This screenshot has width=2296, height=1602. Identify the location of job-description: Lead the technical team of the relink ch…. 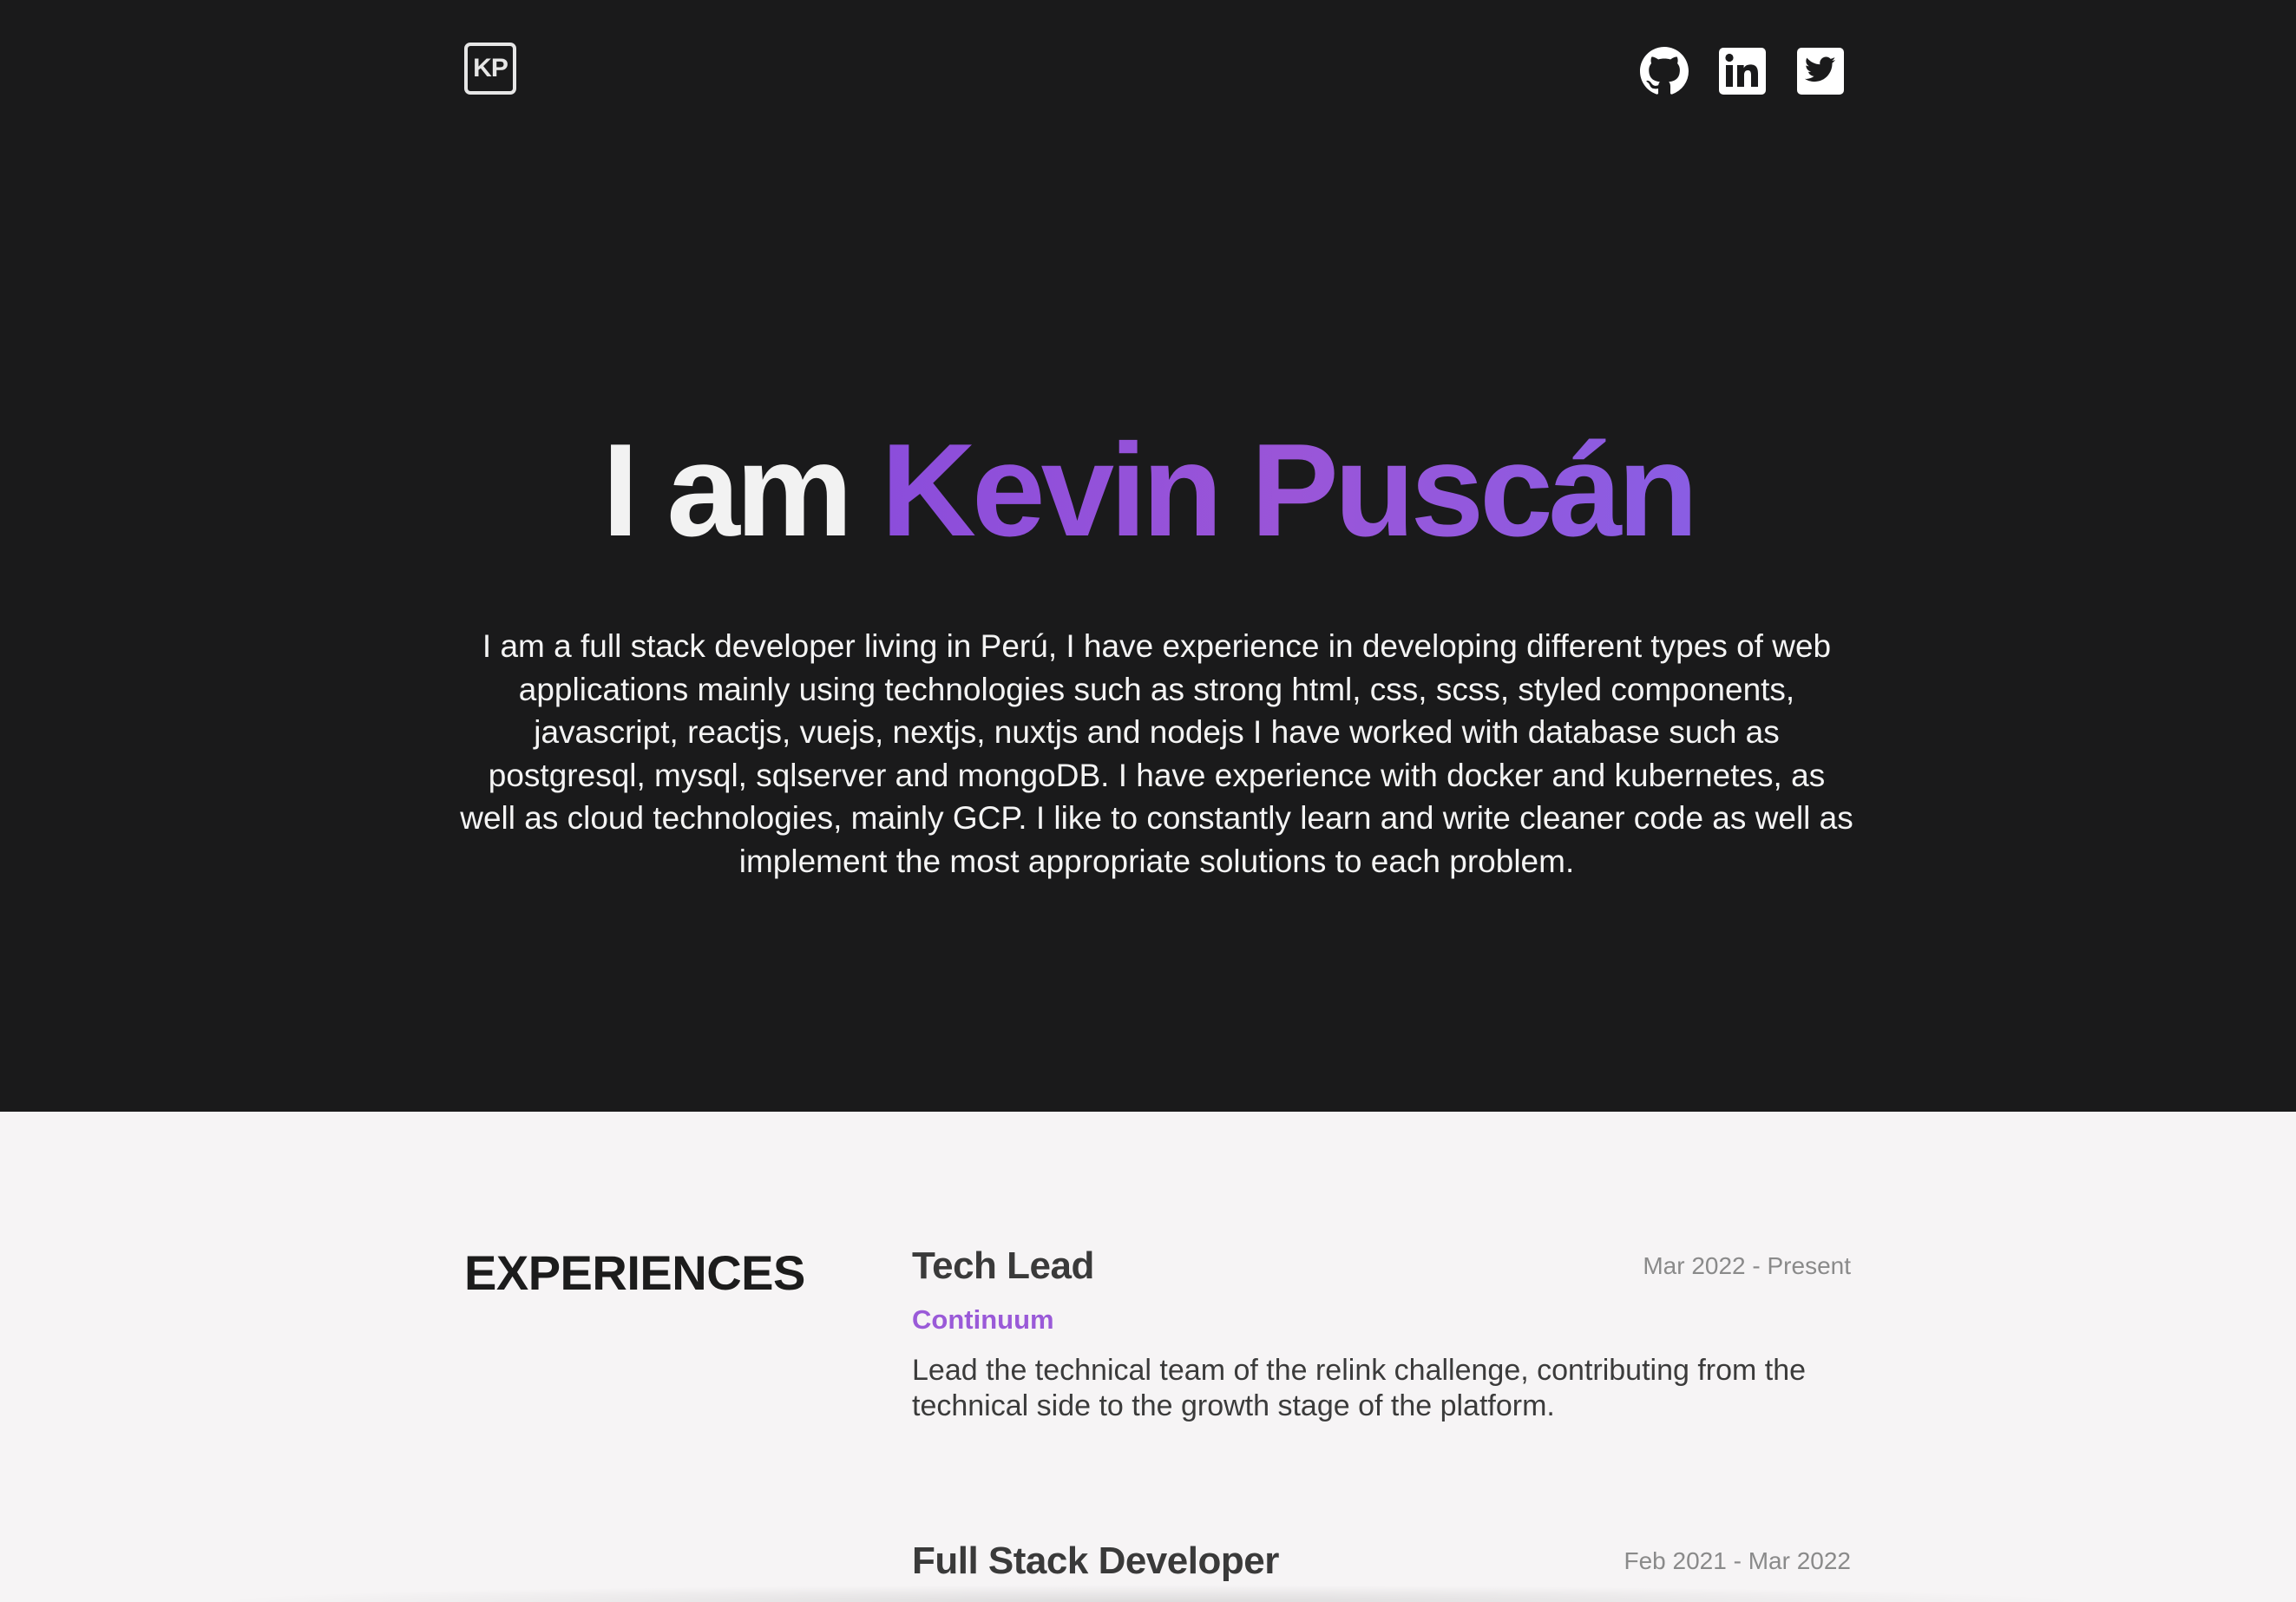
(1359, 1388).